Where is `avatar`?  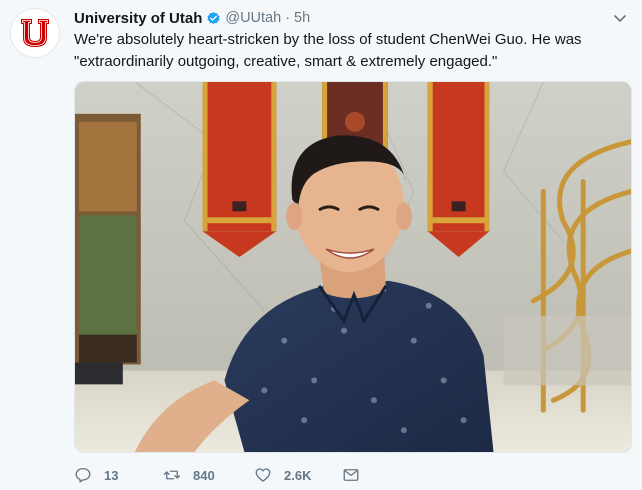 avatar is located at coordinates (35, 33).